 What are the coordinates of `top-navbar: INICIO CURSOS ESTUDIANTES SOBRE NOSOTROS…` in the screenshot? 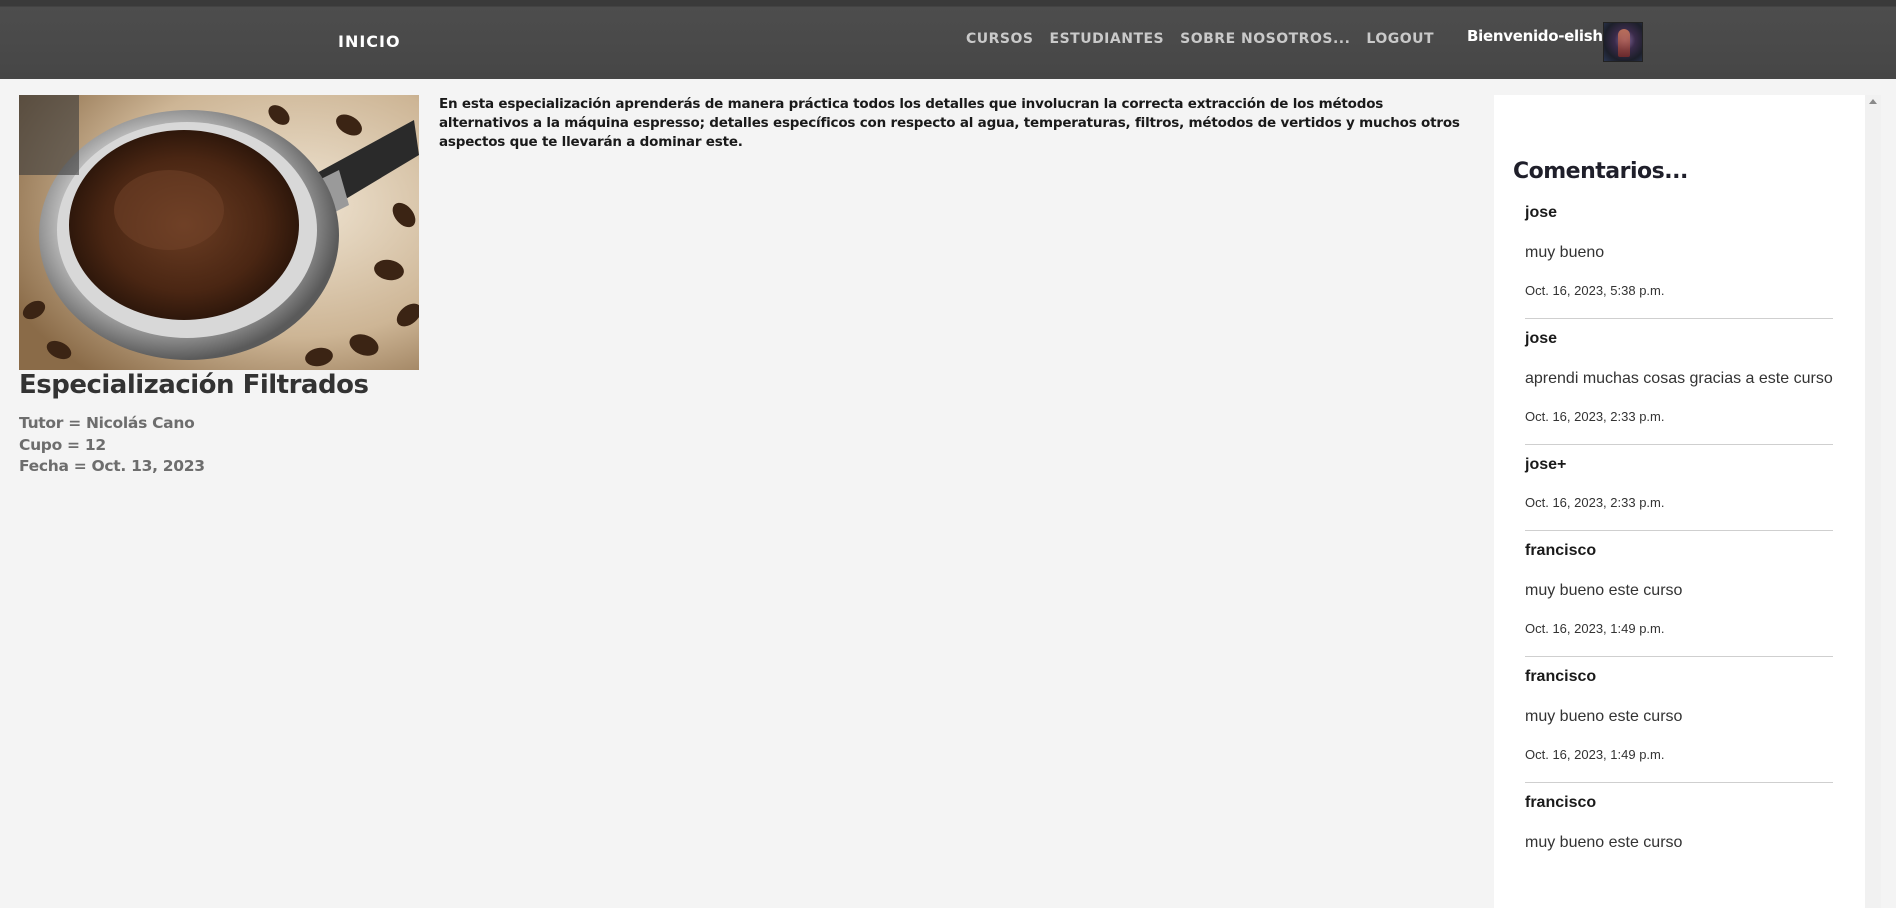 It's located at (948, 39).